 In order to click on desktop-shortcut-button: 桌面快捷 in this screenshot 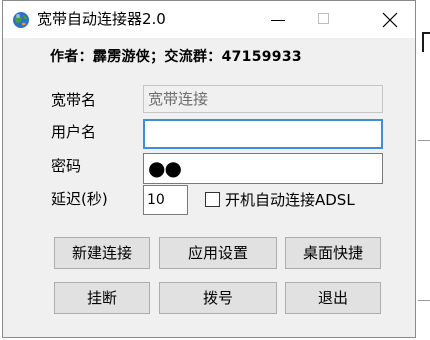, I will do `click(333, 253)`.